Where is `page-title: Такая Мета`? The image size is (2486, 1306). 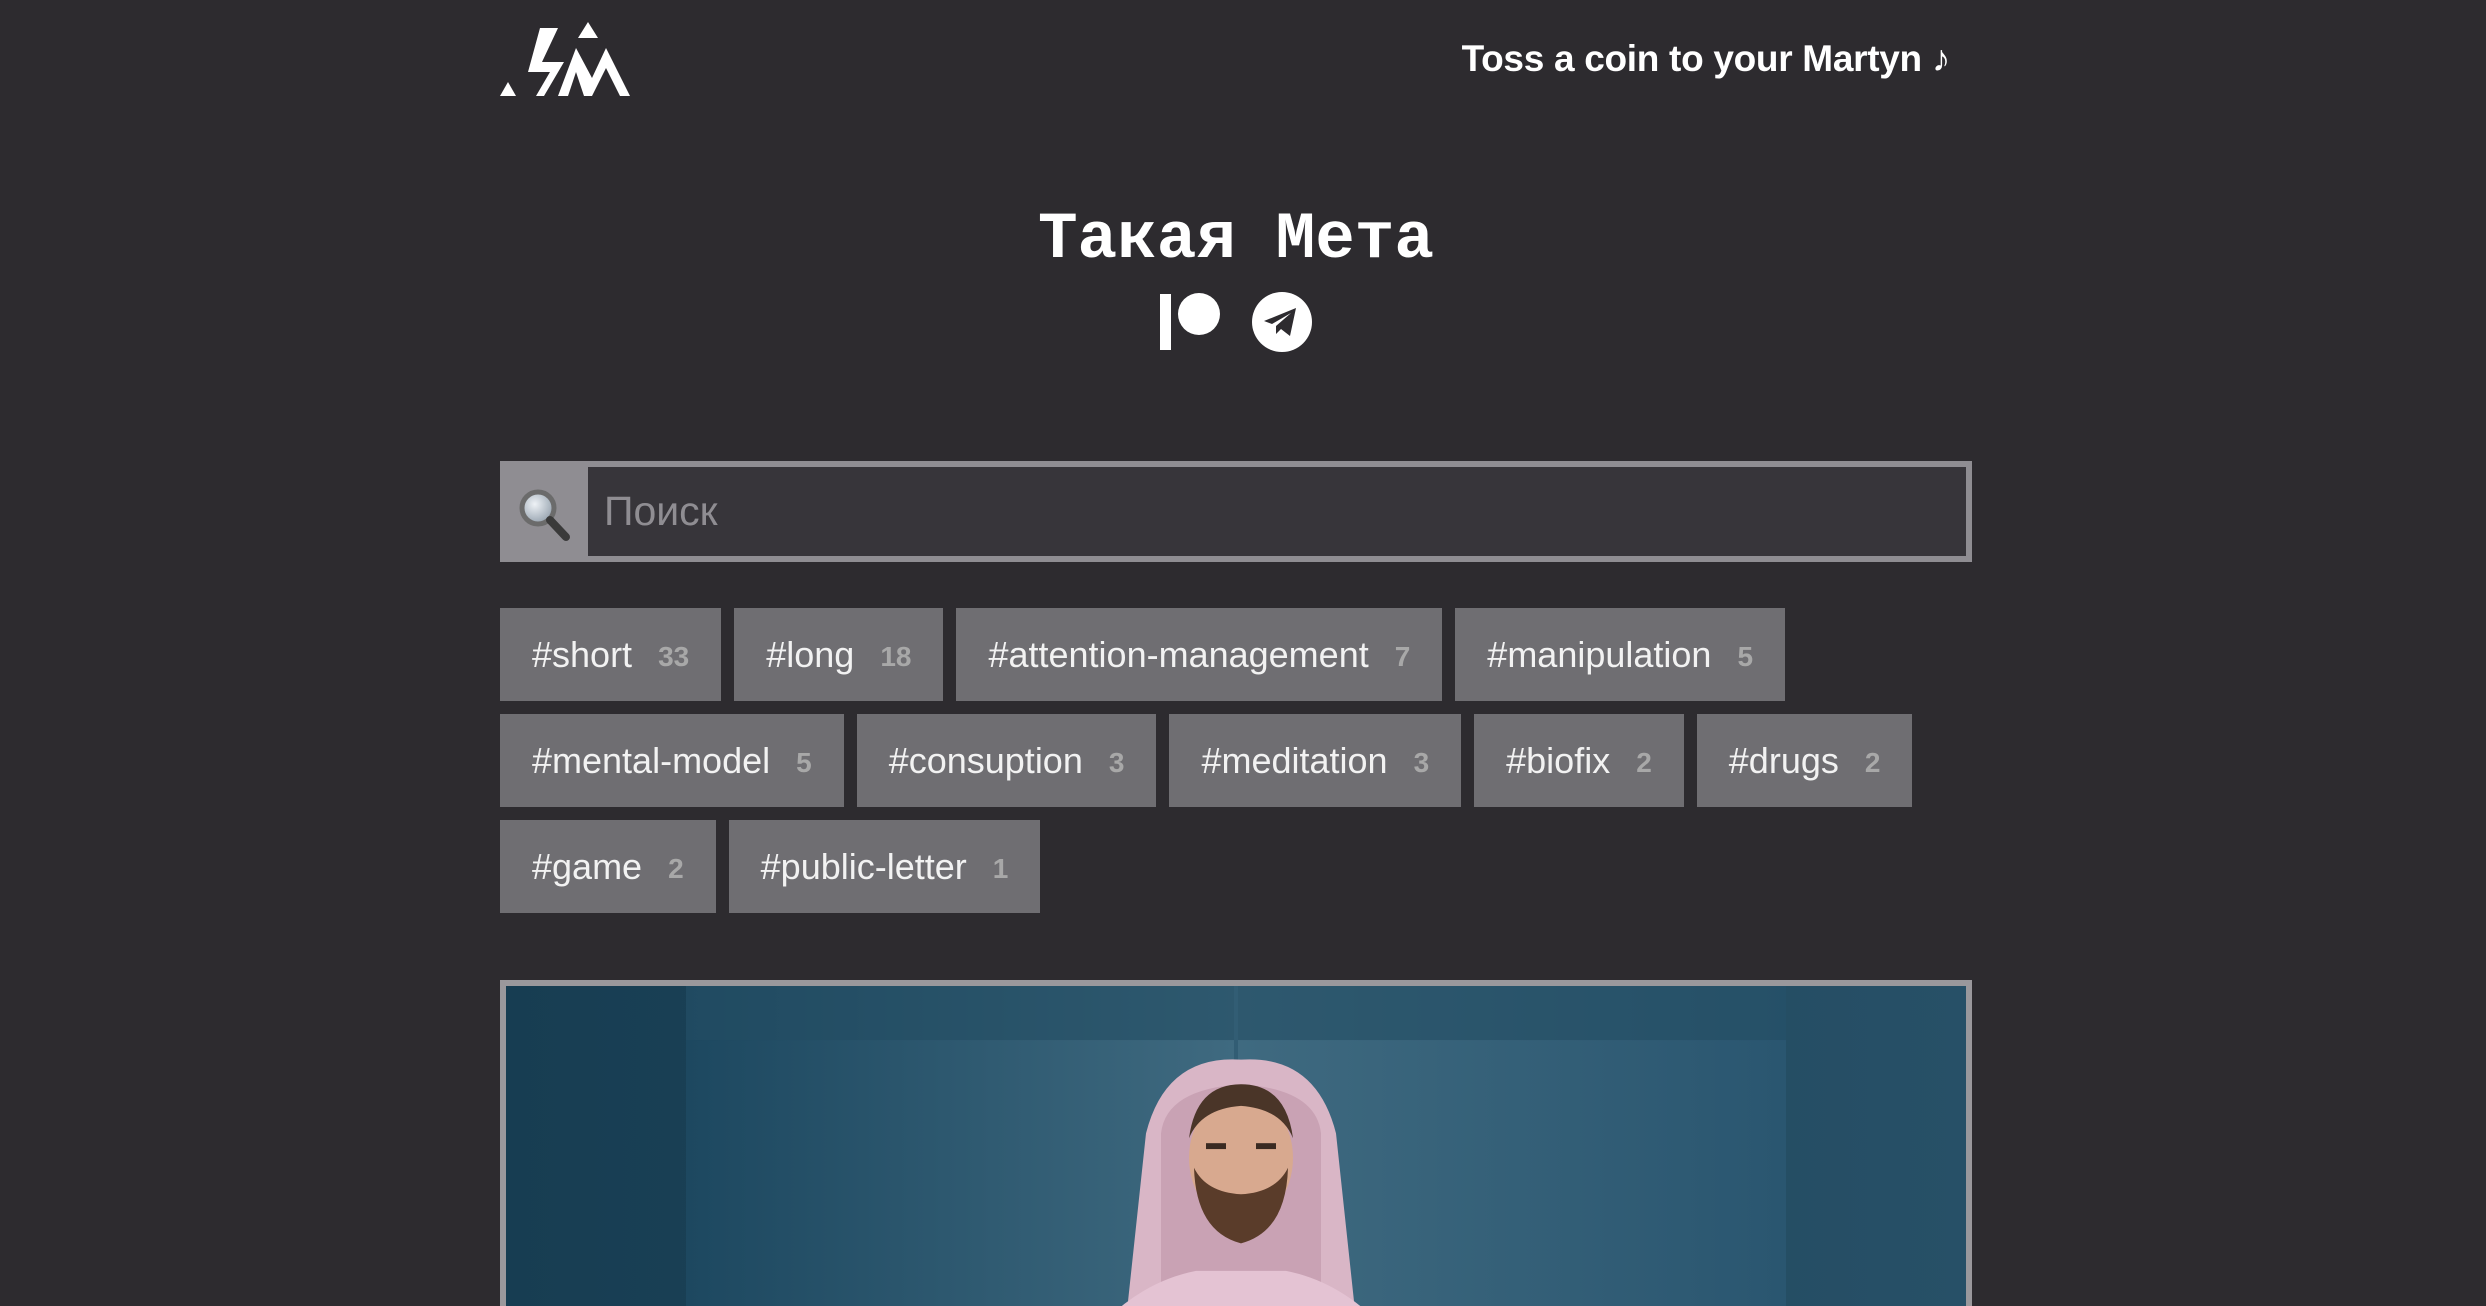 page-title: Такая Мета is located at coordinates (1236, 239).